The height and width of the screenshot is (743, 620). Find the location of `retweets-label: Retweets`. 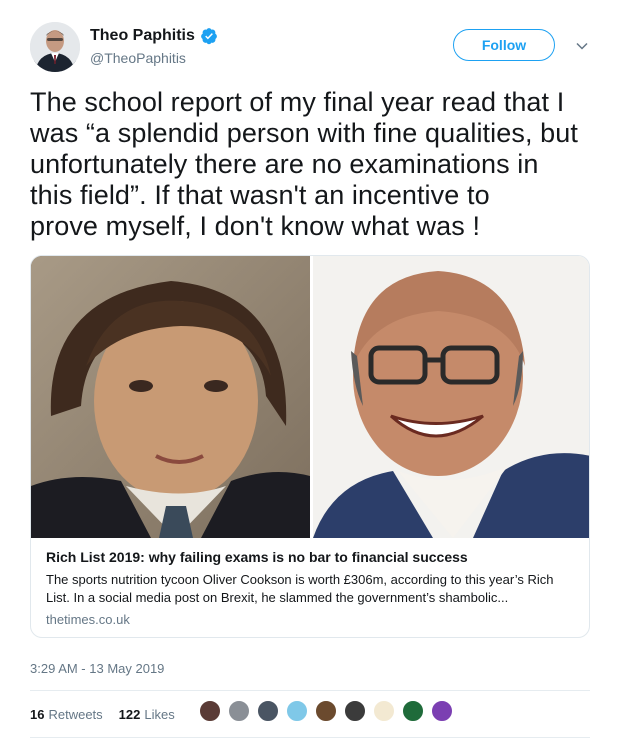

retweets-label: Retweets is located at coordinates (75, 714).